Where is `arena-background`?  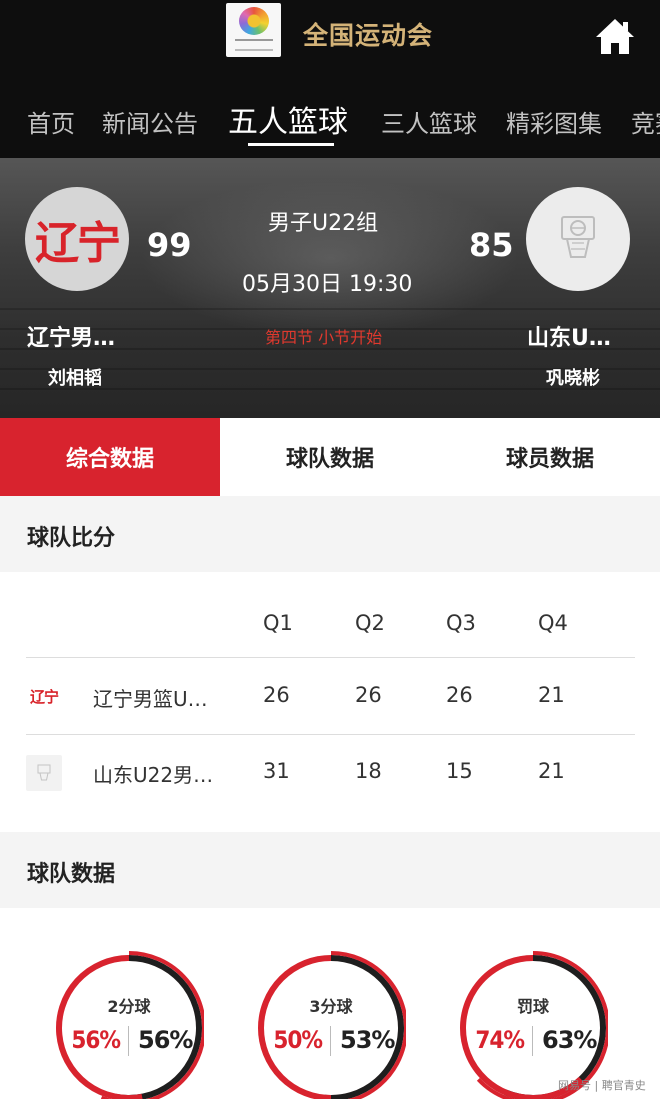
arena-background is located at coordinates (330, 258).